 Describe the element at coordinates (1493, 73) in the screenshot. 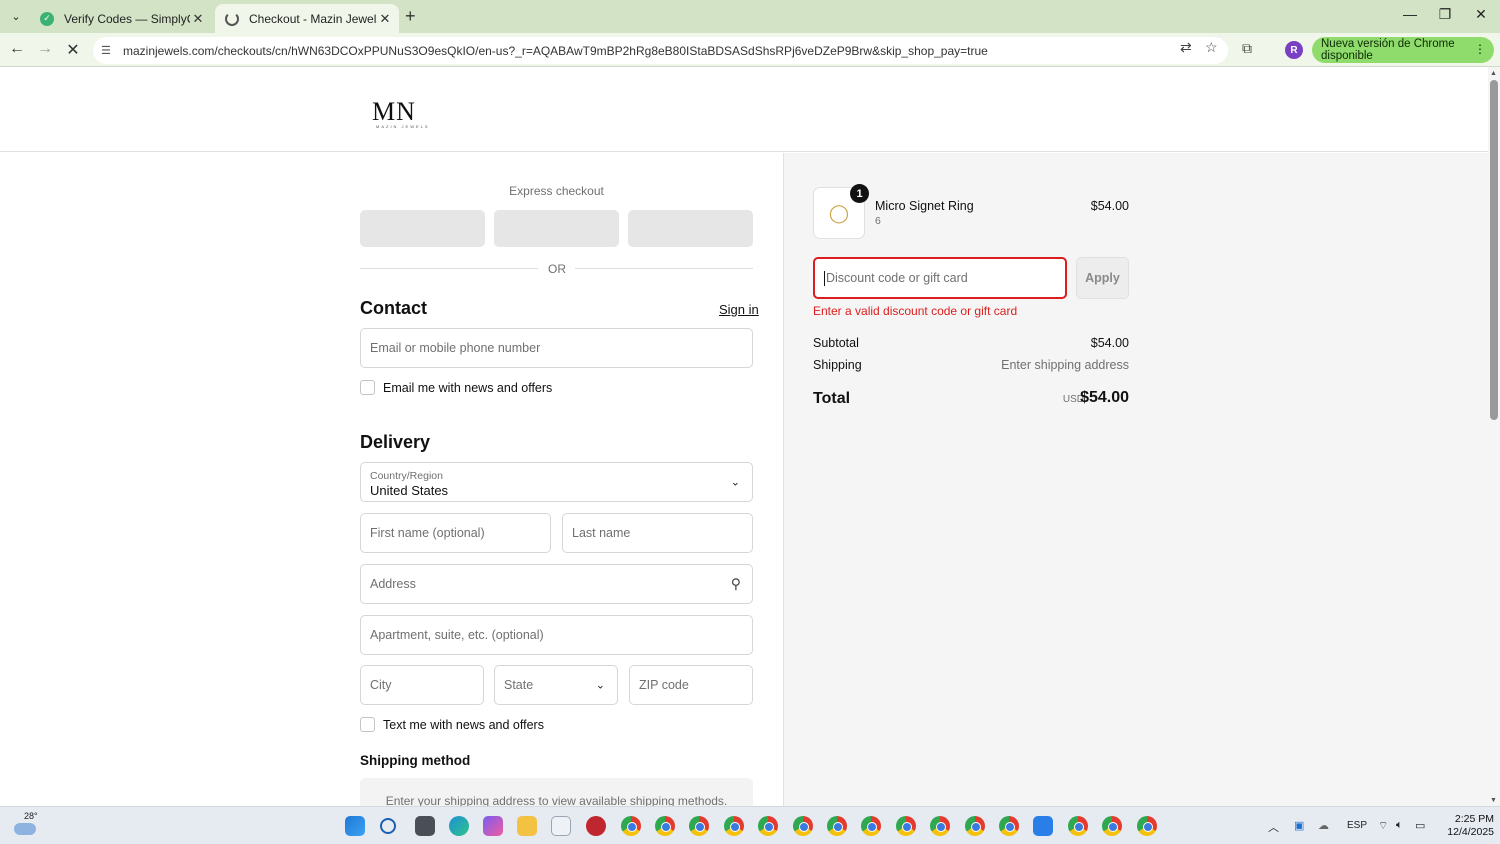

I see `scroll-up-icon: ▲` at that location.